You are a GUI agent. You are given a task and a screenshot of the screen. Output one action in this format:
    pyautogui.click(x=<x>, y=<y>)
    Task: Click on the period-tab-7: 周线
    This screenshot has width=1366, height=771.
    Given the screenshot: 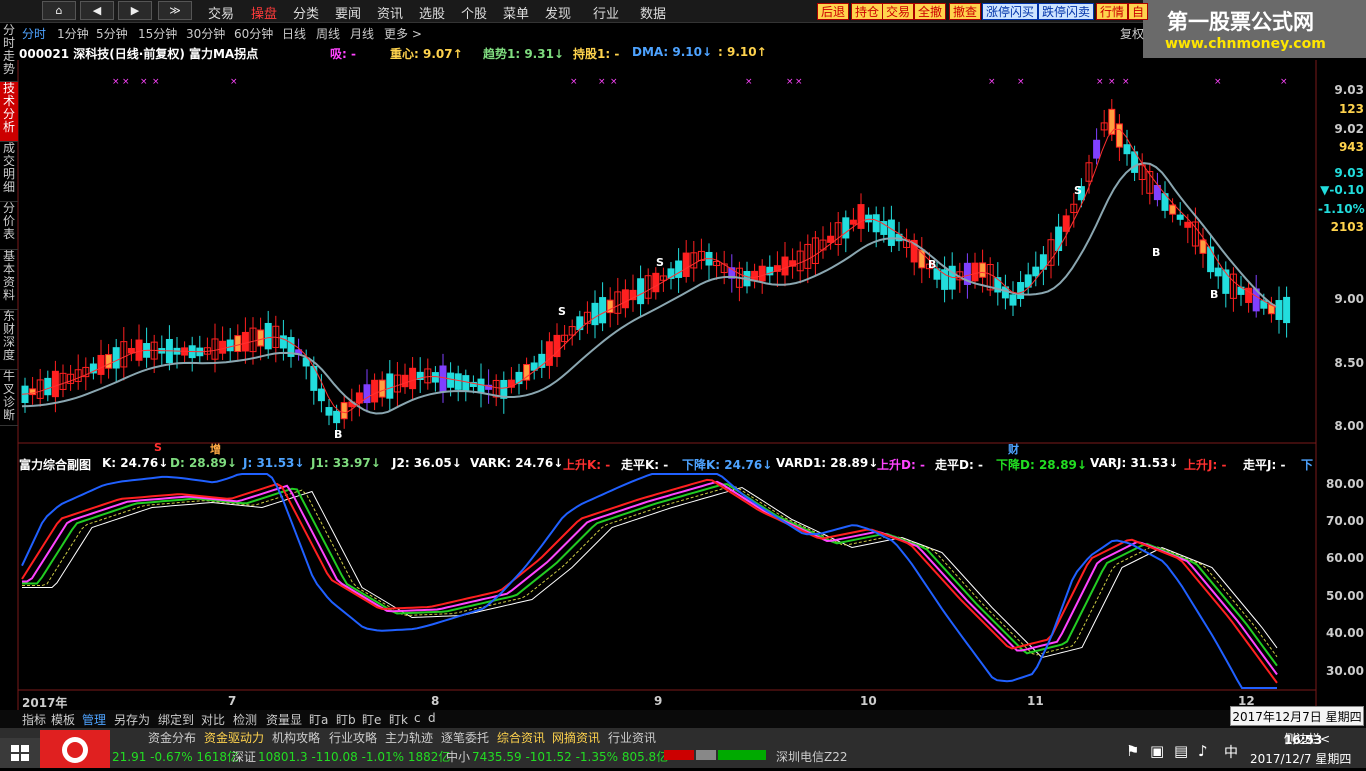 What is the action you would take?
    pyautogui.click(x=328, y=33)
    